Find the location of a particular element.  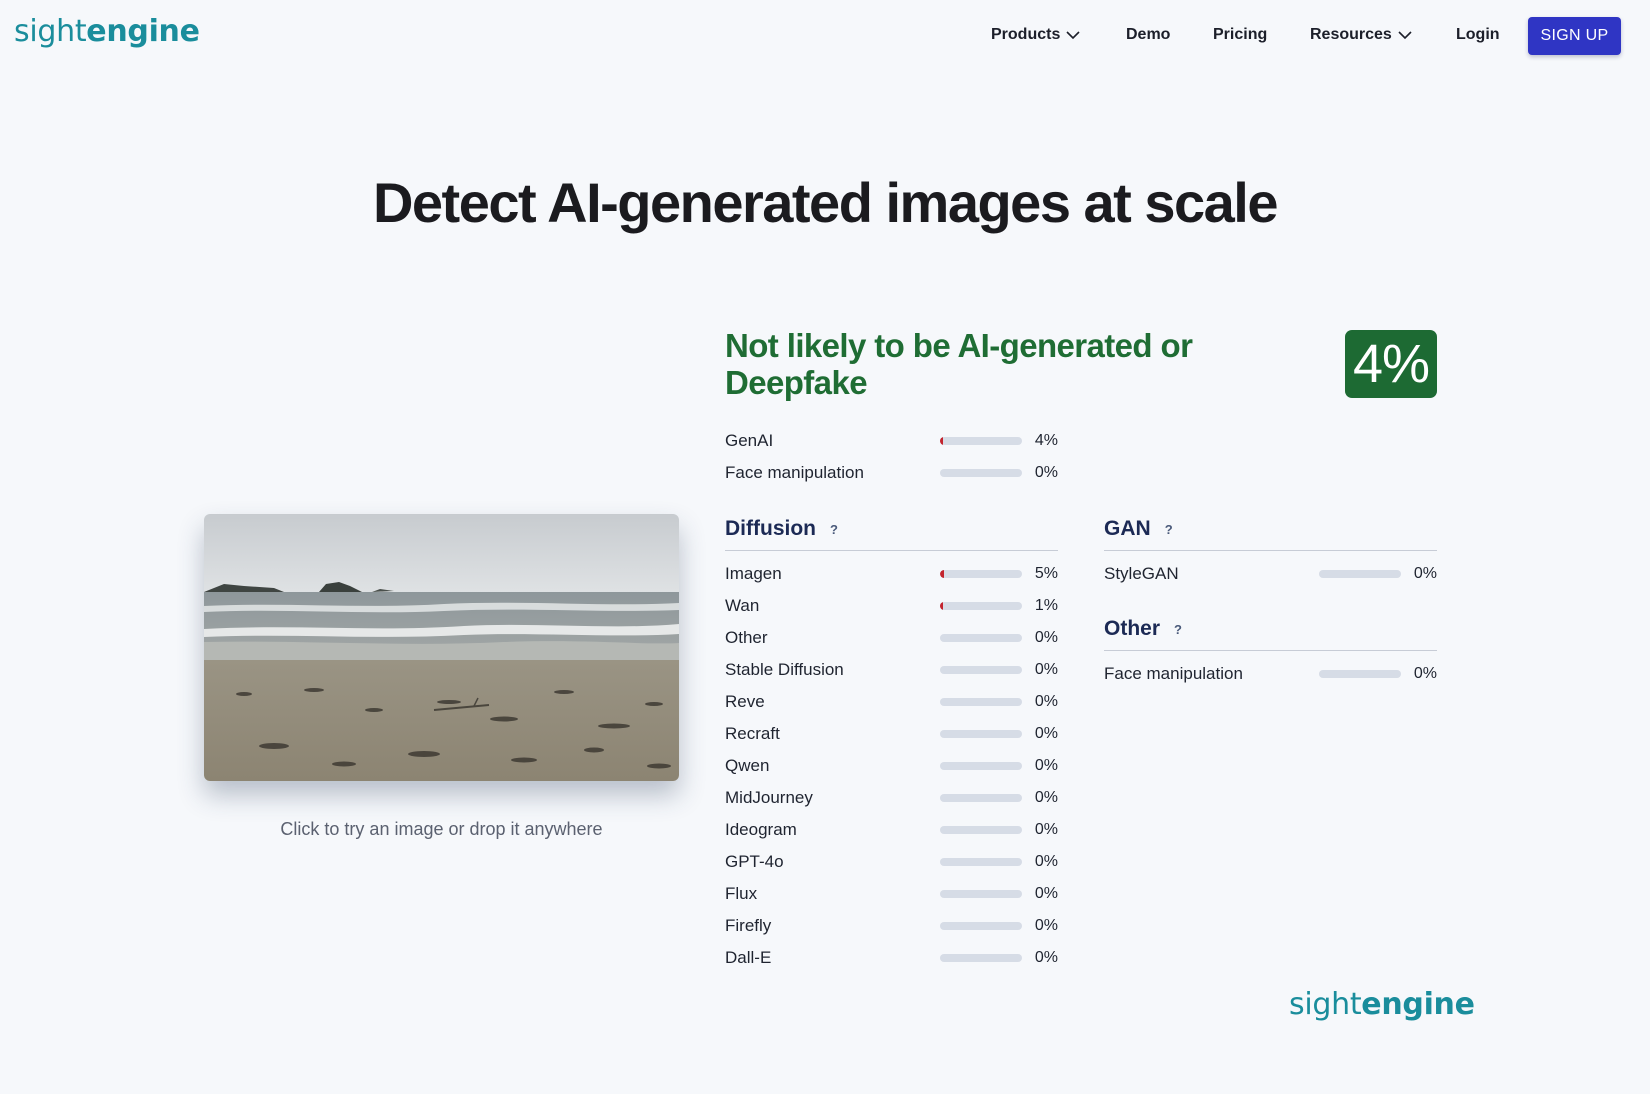

score-row: Dall-E 0% is located at coordinates (891, 958).